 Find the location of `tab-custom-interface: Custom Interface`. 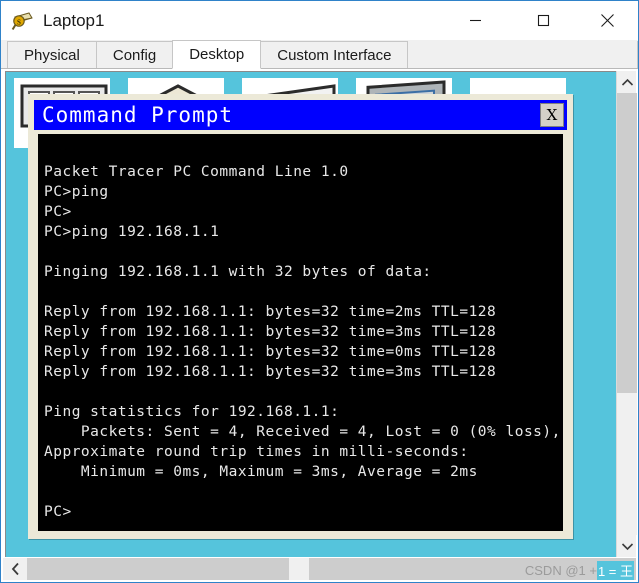

tab-custom-interface: Custom Interface is located at coordinates (334, 54).